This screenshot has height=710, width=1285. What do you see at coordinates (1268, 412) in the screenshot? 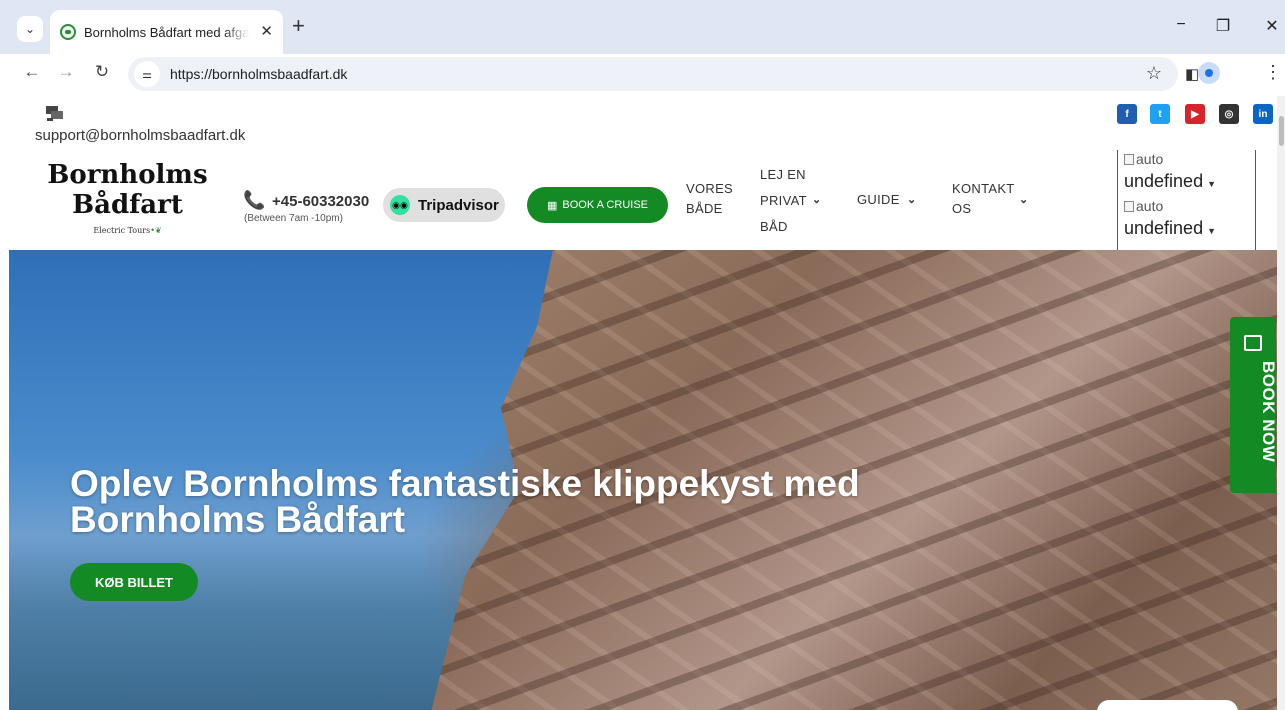
I see `book-now-label: BOOK NOW` at bounding box center [1268, 412].